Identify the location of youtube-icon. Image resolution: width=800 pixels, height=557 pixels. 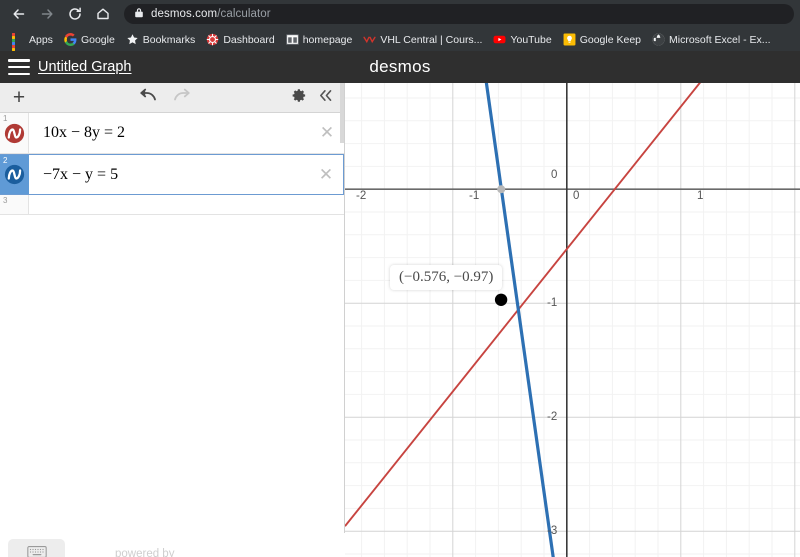
(499, 39).